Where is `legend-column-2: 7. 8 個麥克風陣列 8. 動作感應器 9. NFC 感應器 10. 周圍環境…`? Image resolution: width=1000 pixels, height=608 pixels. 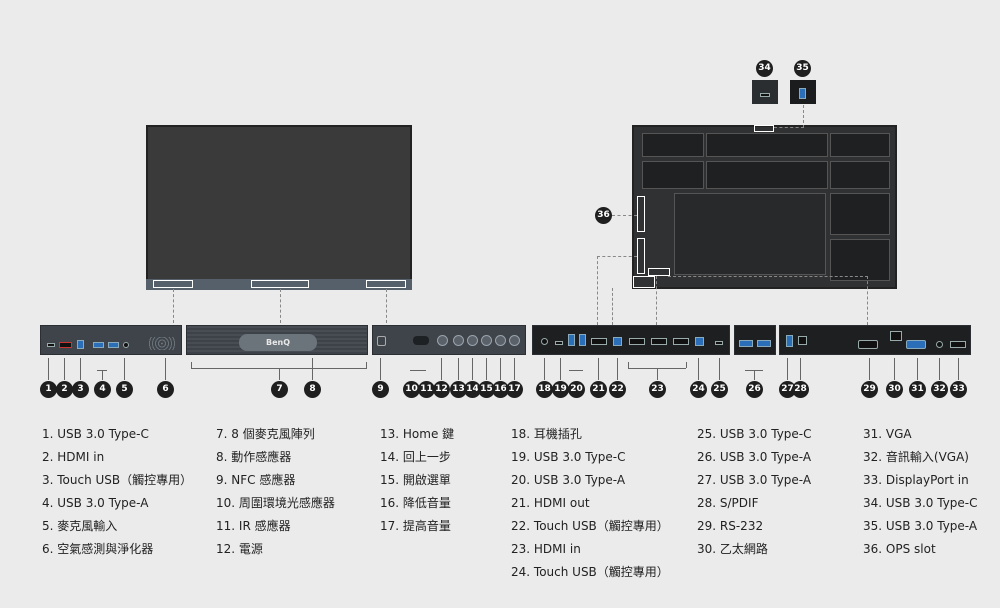
legend-column-2: 7. 8 個麥克風陣列 8. 動作感應器 9. NFC 感應器 10. 周圍環境… is located at coordinates (275, 492).